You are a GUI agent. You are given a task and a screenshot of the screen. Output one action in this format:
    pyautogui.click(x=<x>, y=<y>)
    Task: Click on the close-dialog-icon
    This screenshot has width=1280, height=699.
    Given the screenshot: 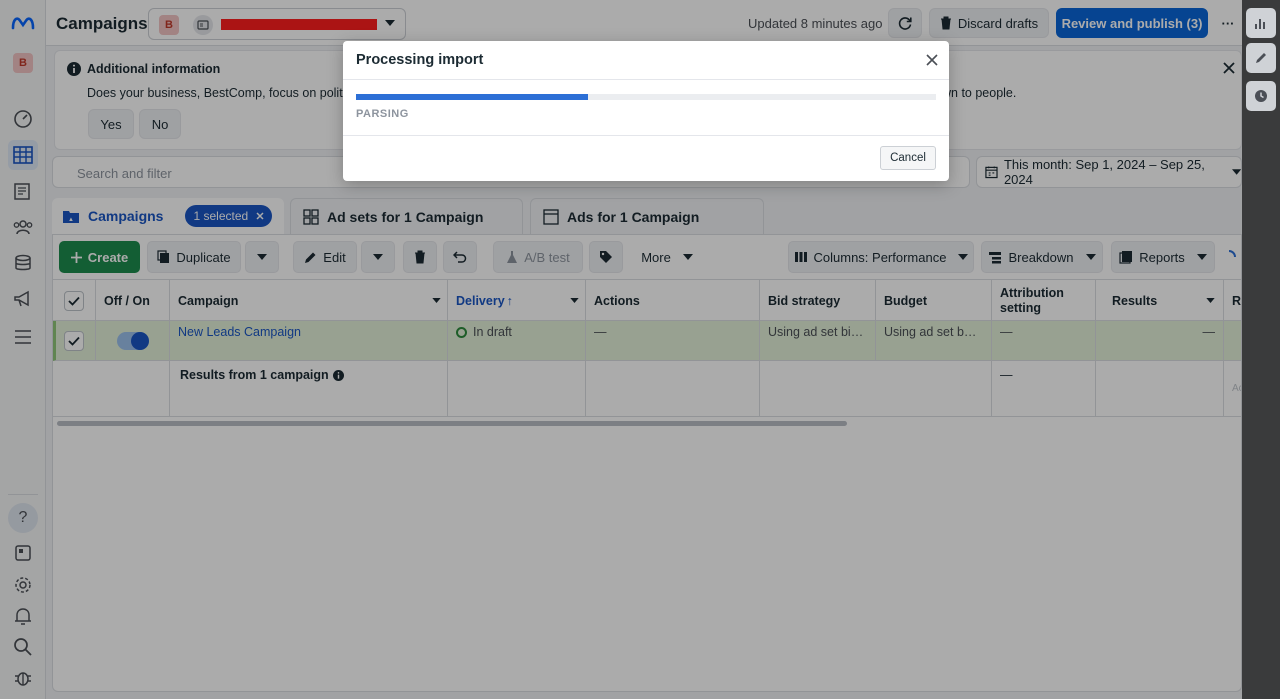 What is the action you would take?
    pyautogui.click(x=932, y=60)
    